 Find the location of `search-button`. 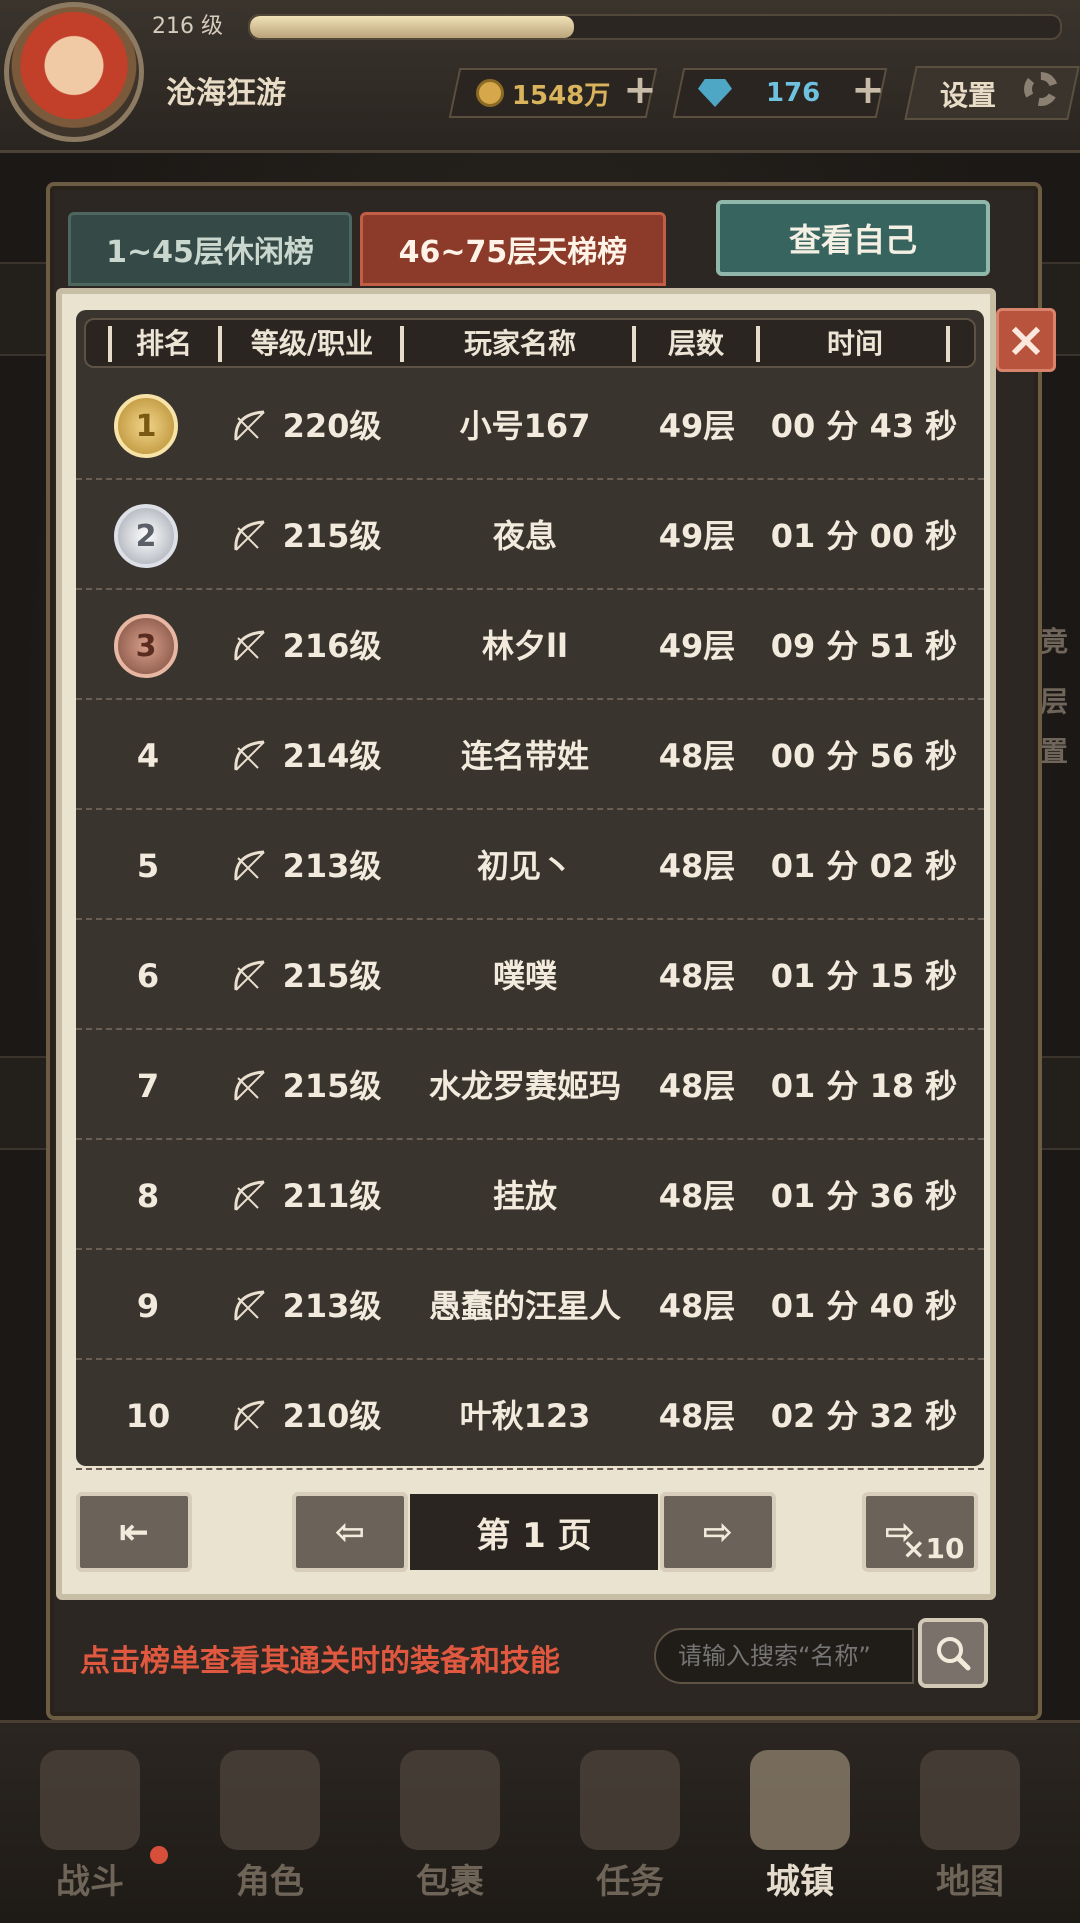

search-button is located at coordinates (953, 1653).